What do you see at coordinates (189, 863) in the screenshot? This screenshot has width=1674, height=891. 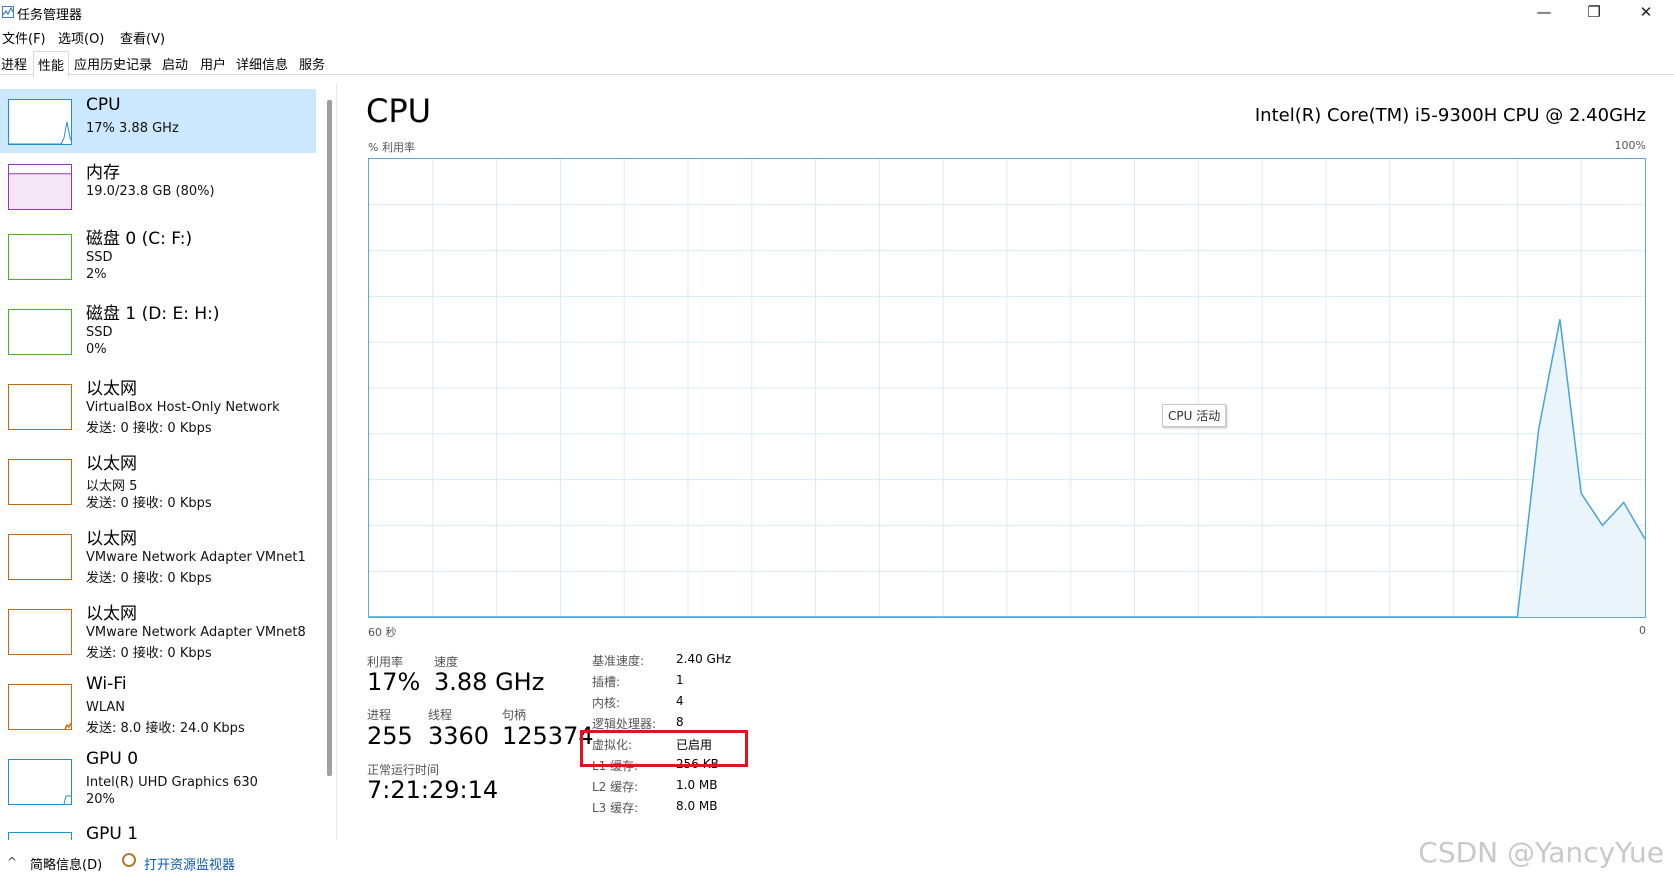 I see `open-resource-monitor-link: 打开资源监视器` at bounding box center [189, 863].